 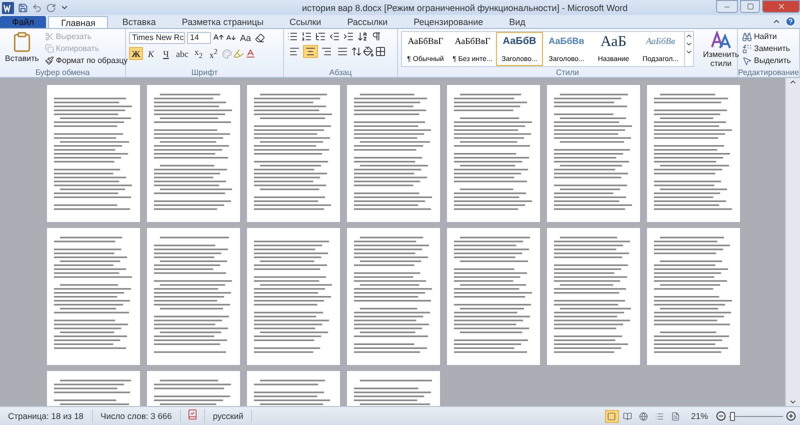 I want to click on copy-icon, so click(x=49, y=48).